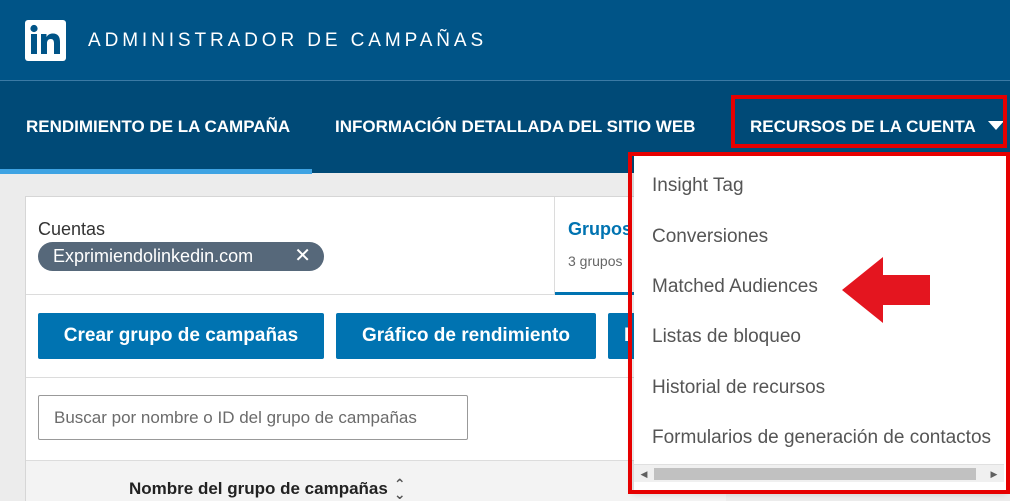 The image size is (1010, 501). What do you see at coordinates (376, 377) in the screenshot?
I see `section-divider` at bounding box center [376, 377].